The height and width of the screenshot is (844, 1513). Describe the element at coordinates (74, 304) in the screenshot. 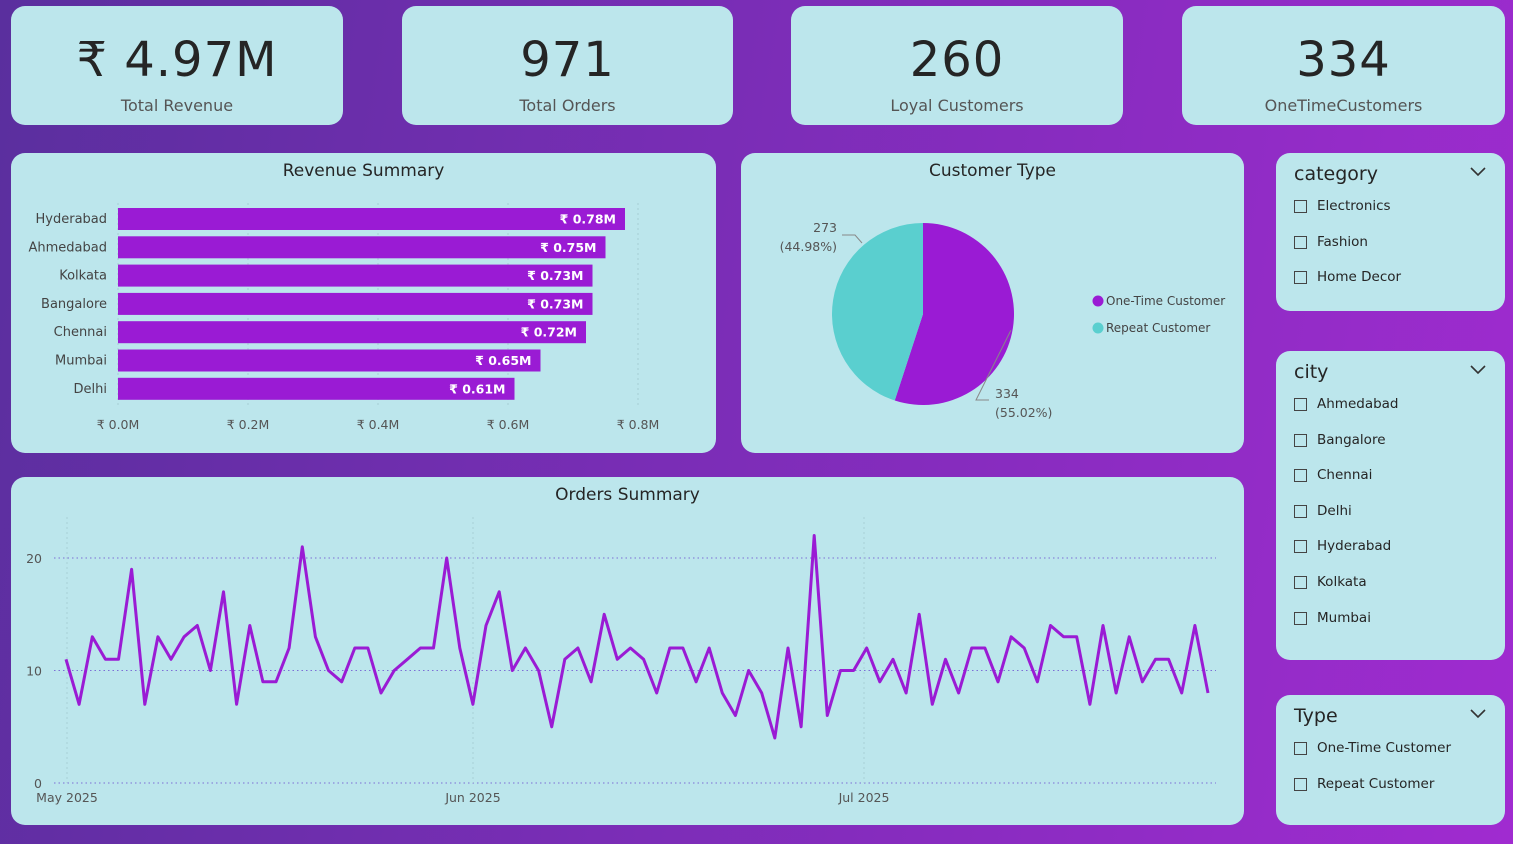

I see `y-category-label: Bangalore` at that location.